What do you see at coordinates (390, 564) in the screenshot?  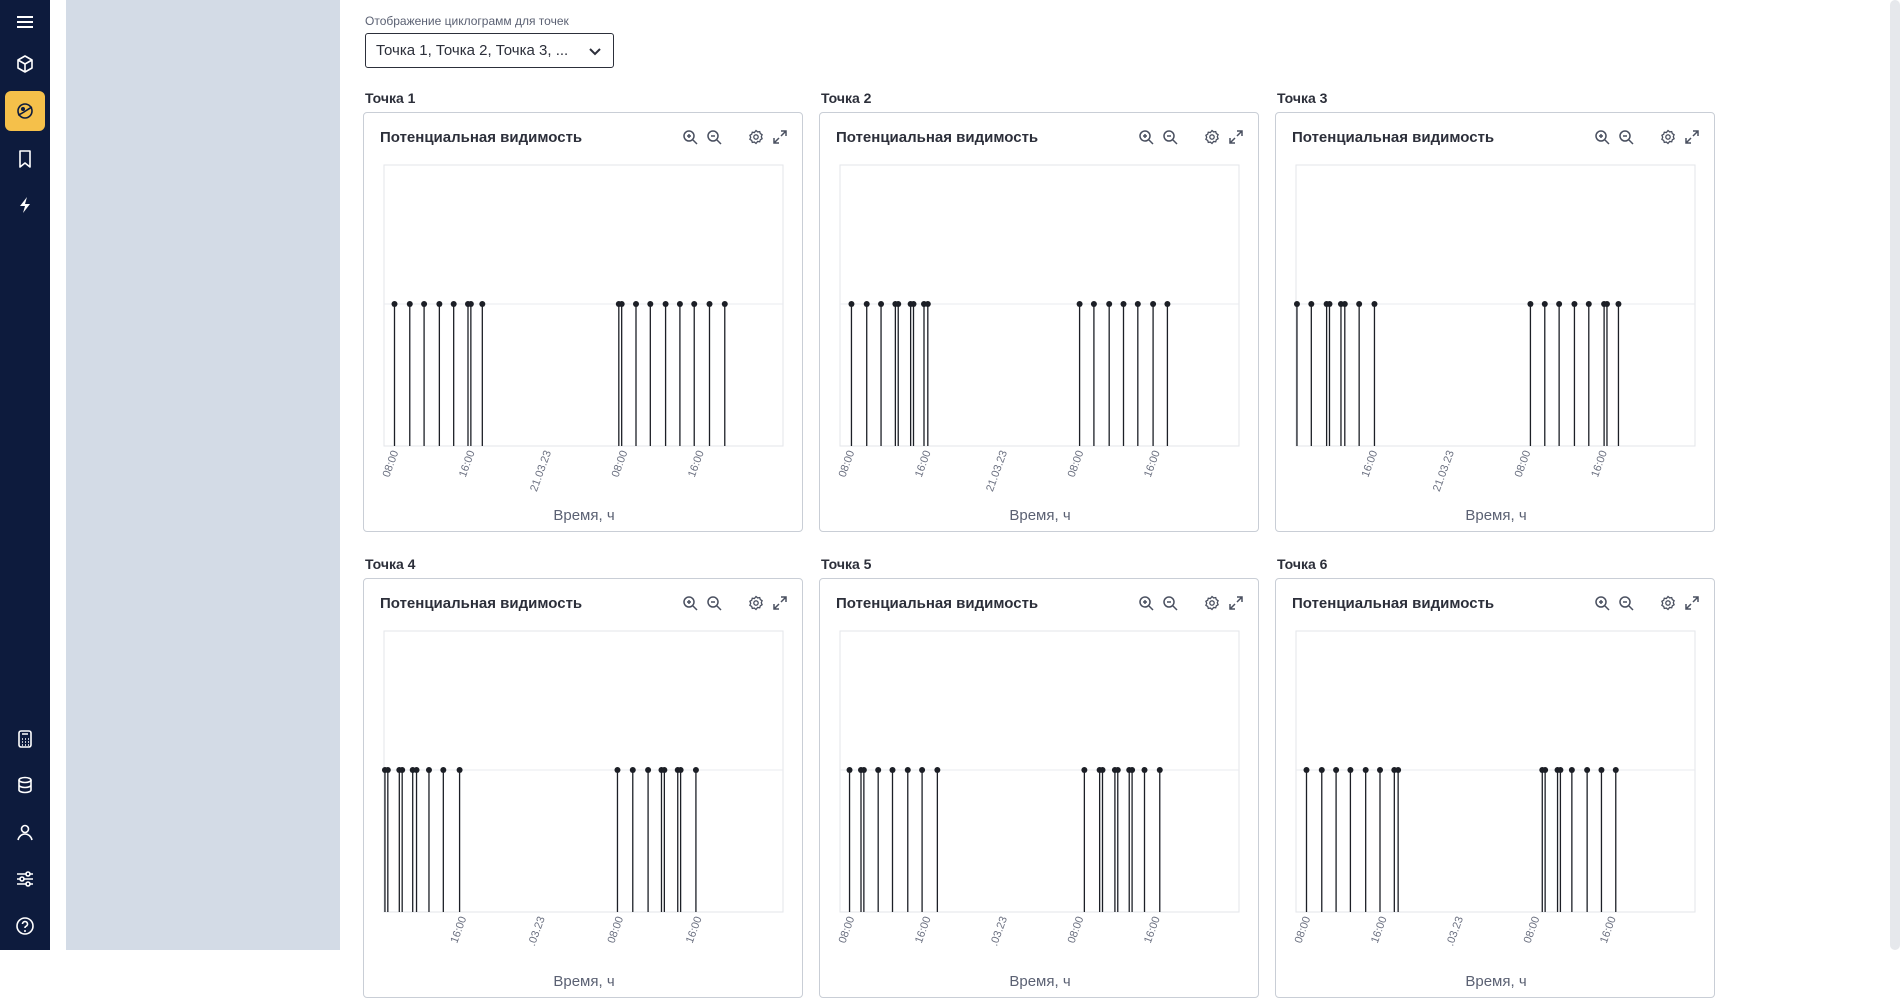 I see `point-title: Точка 4` at bounding box center [390, 564].